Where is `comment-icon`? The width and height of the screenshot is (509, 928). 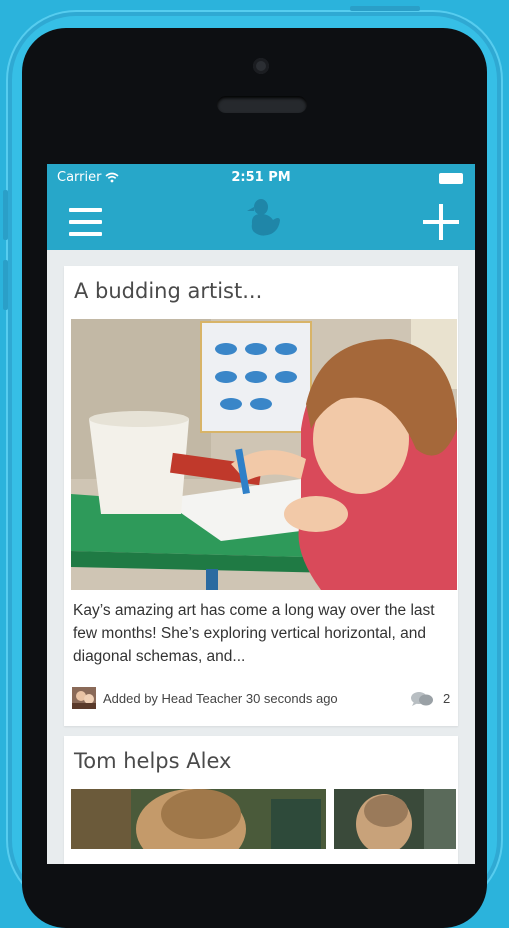 comment-icon is located at coordinates (422, 699).